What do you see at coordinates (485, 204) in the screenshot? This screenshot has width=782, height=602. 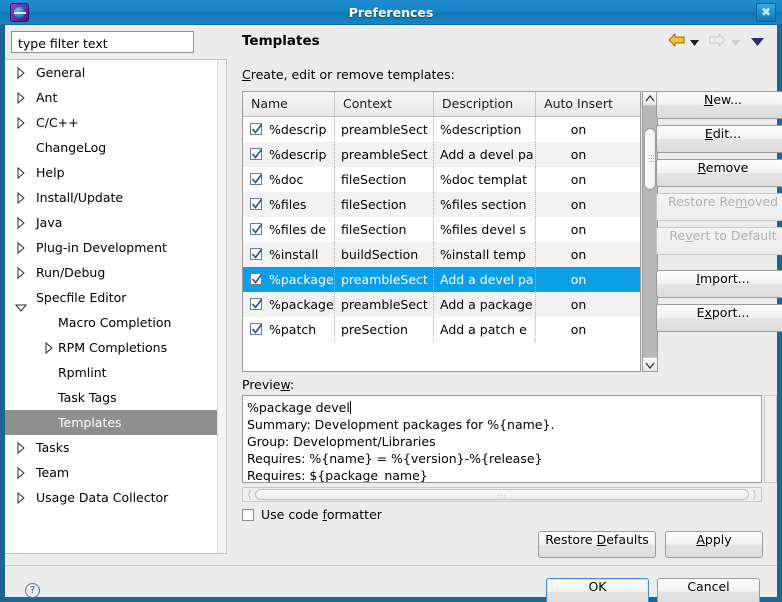 I see `table-cell: %files section` at bounding box center [485, 204].